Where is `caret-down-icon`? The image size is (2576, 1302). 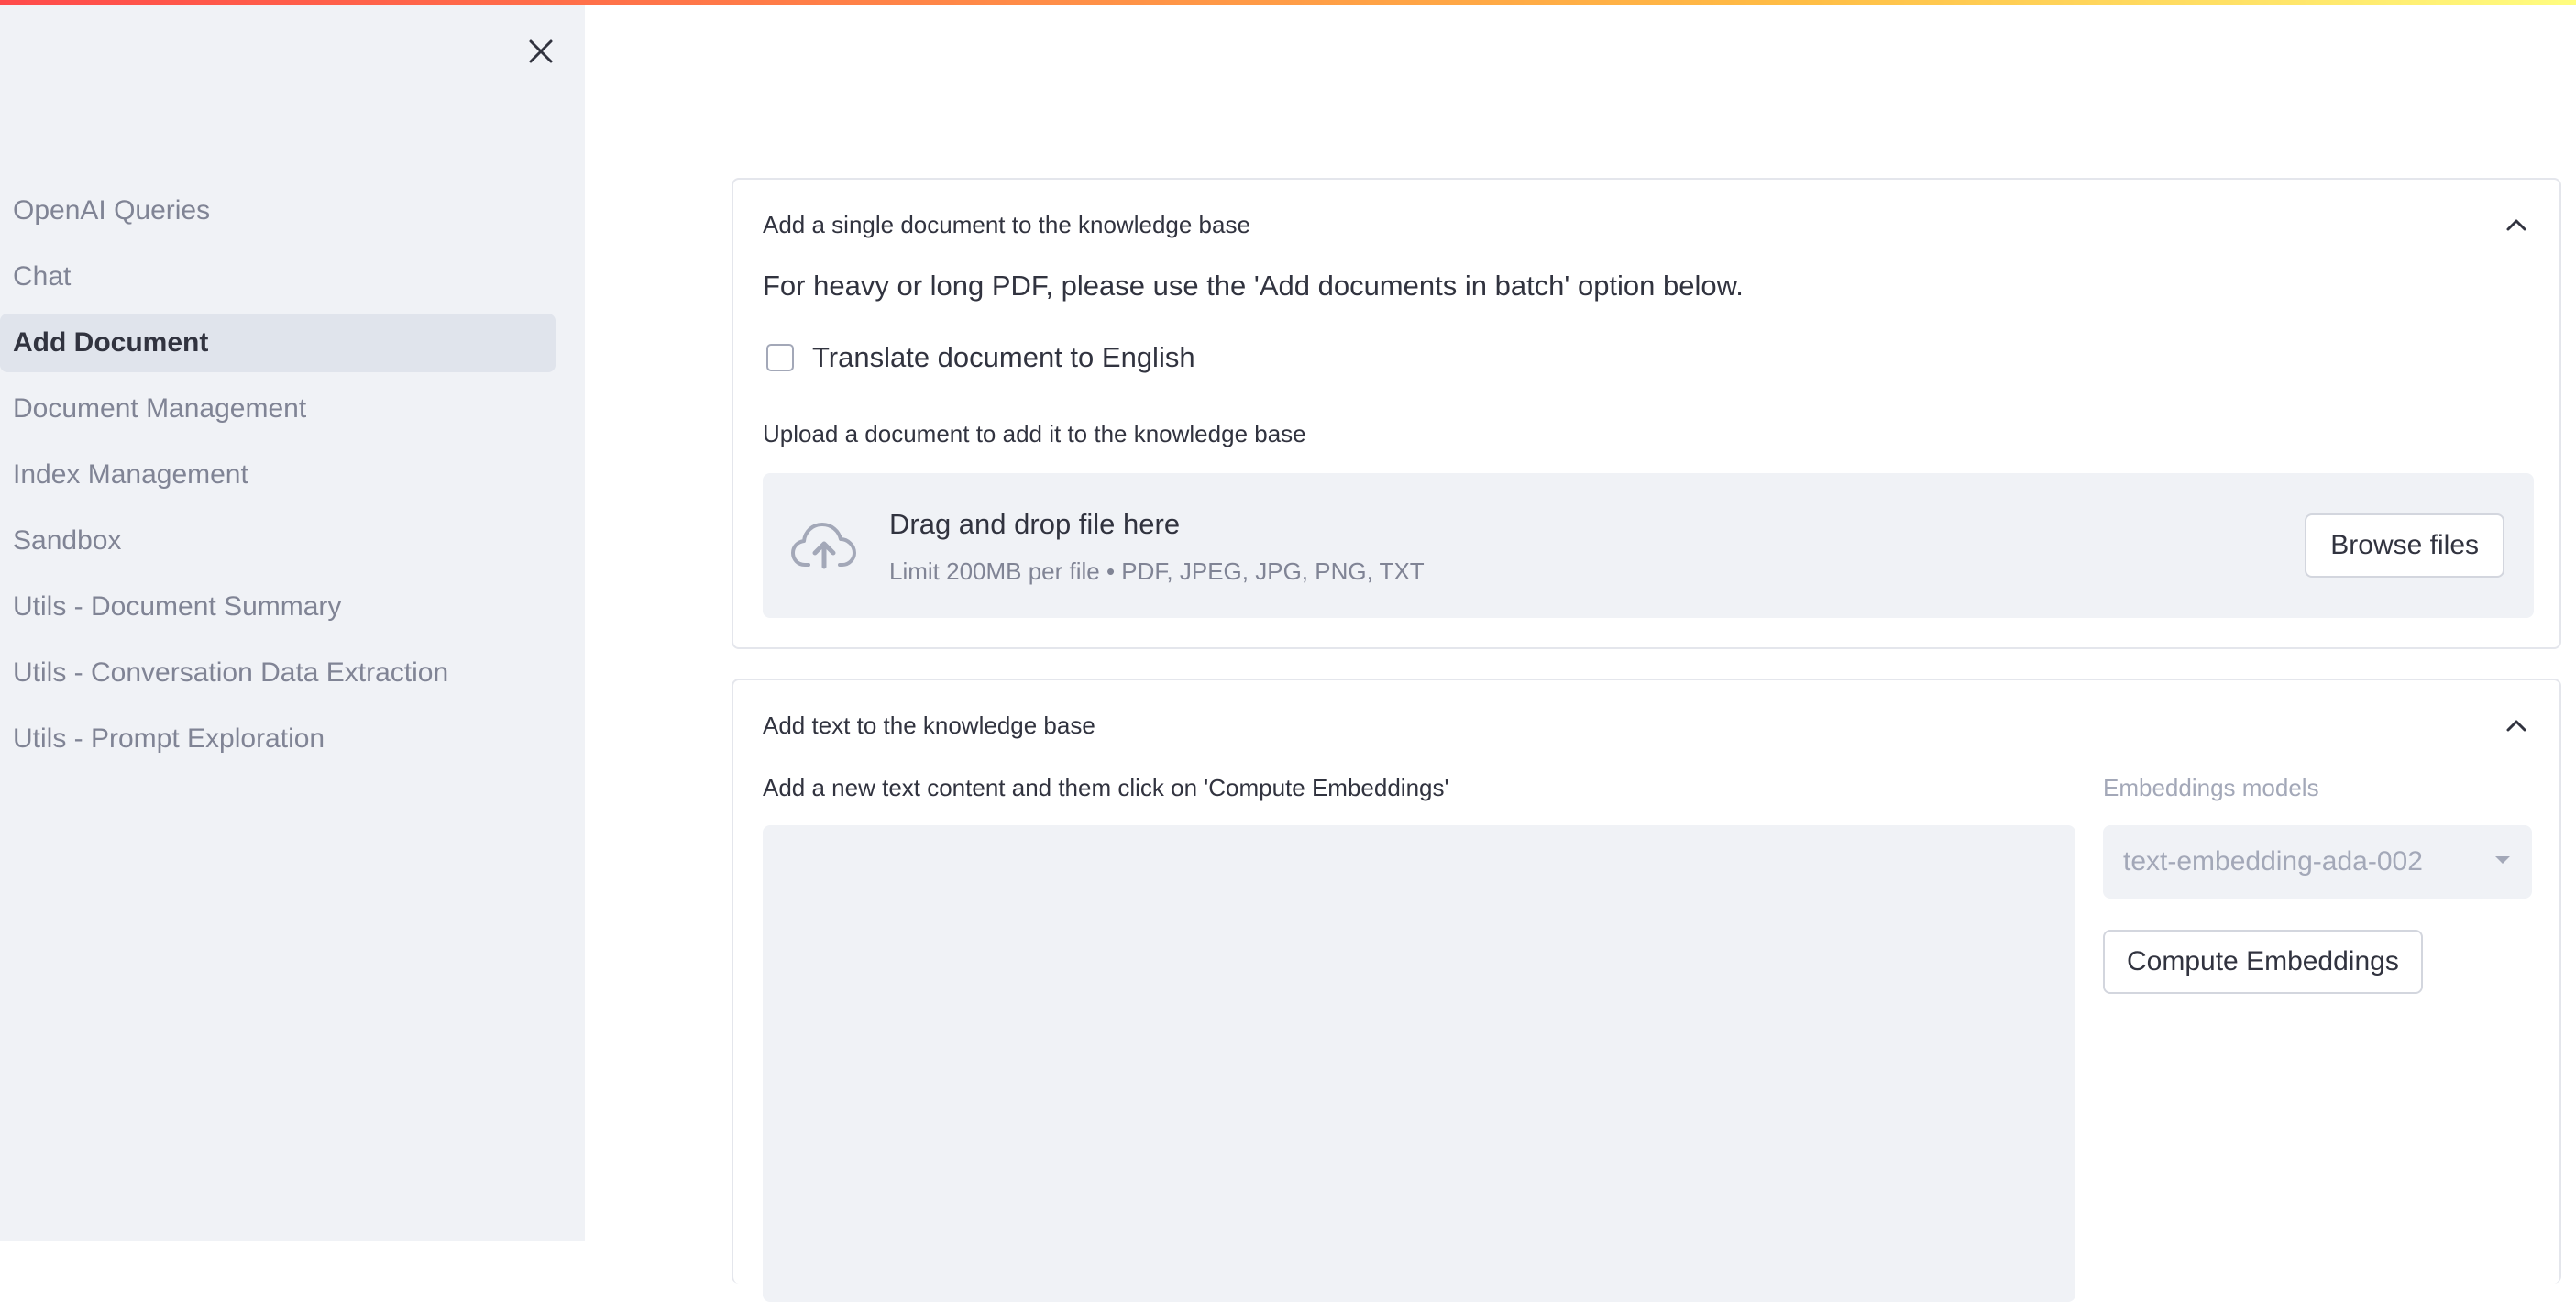 caret-down-icon is located at coordinates (2502, 862).